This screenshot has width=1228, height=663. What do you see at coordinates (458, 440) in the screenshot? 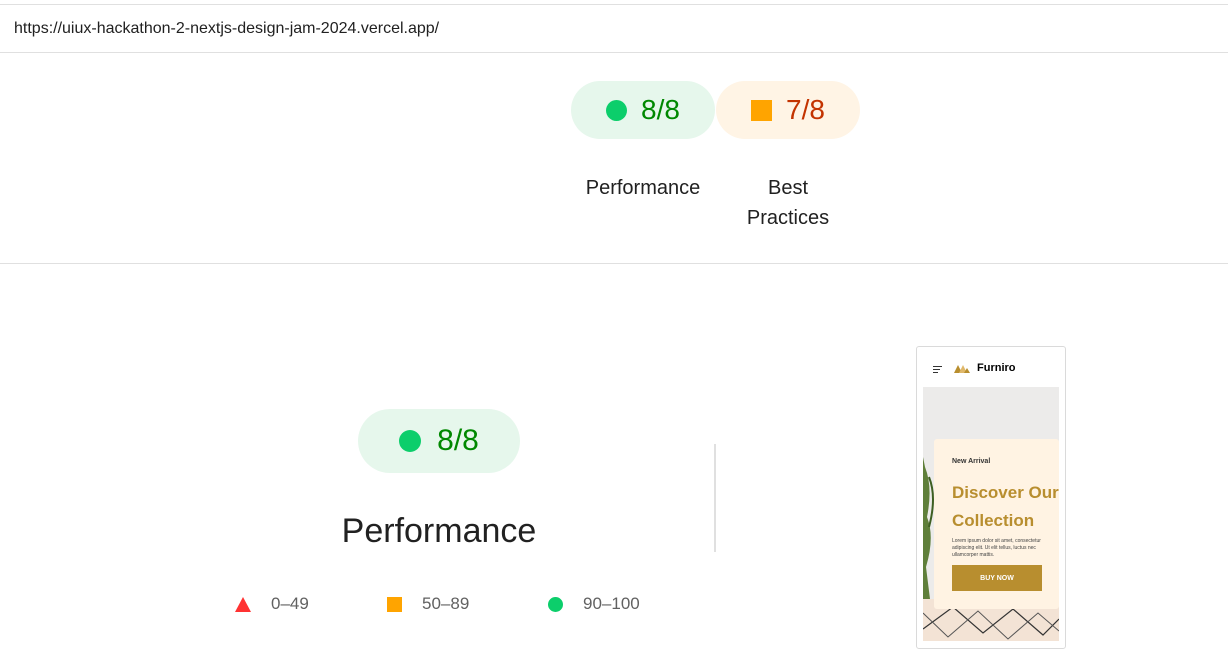
I see `detail-score: 8/8` at bounding box center [458, 440].